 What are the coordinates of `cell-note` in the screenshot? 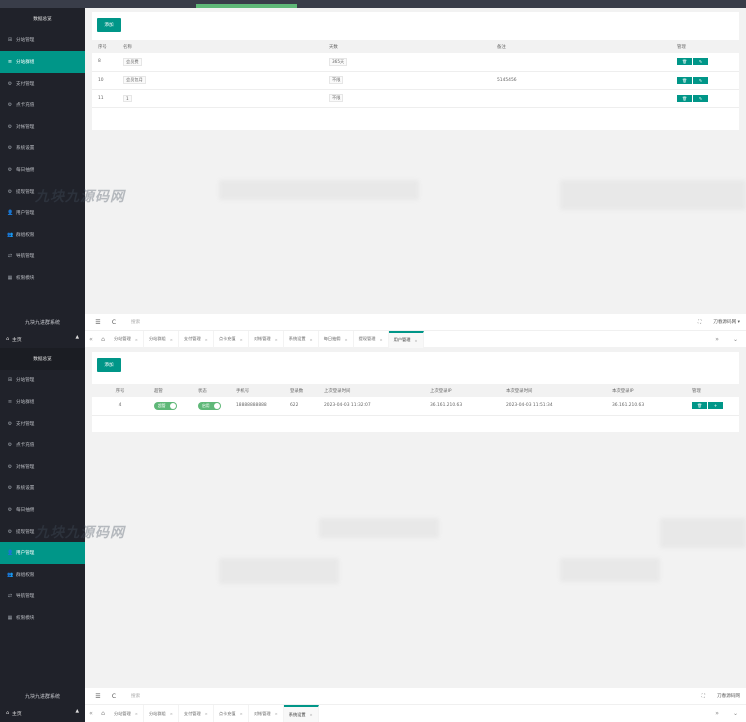 It's located at (581, 98).